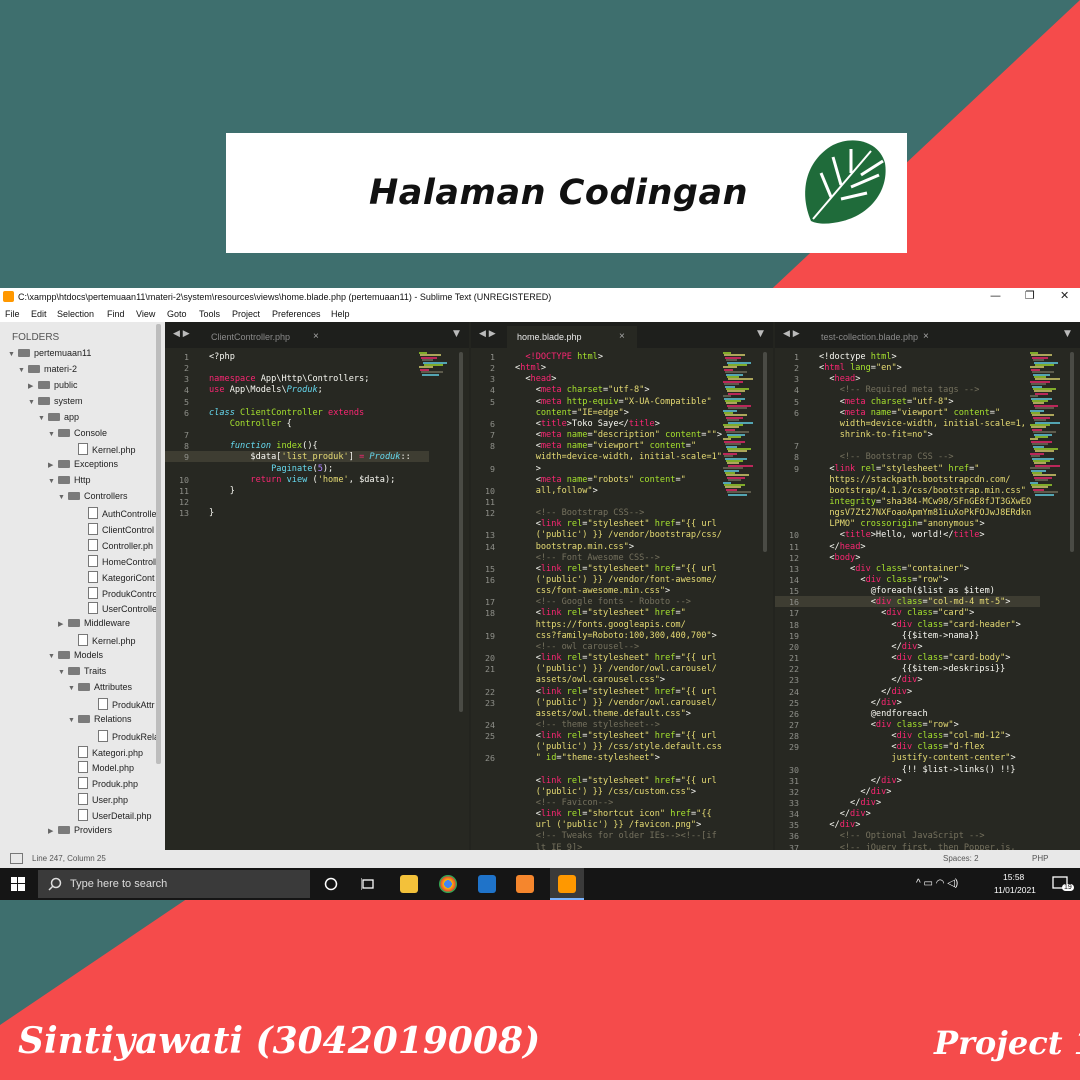 The height and width of the screenshot is (1080, 1080). What do you see at coordinates (116, 314) in the screenshot?
I see `menu-find: Find` at bounding box center [116, 314].